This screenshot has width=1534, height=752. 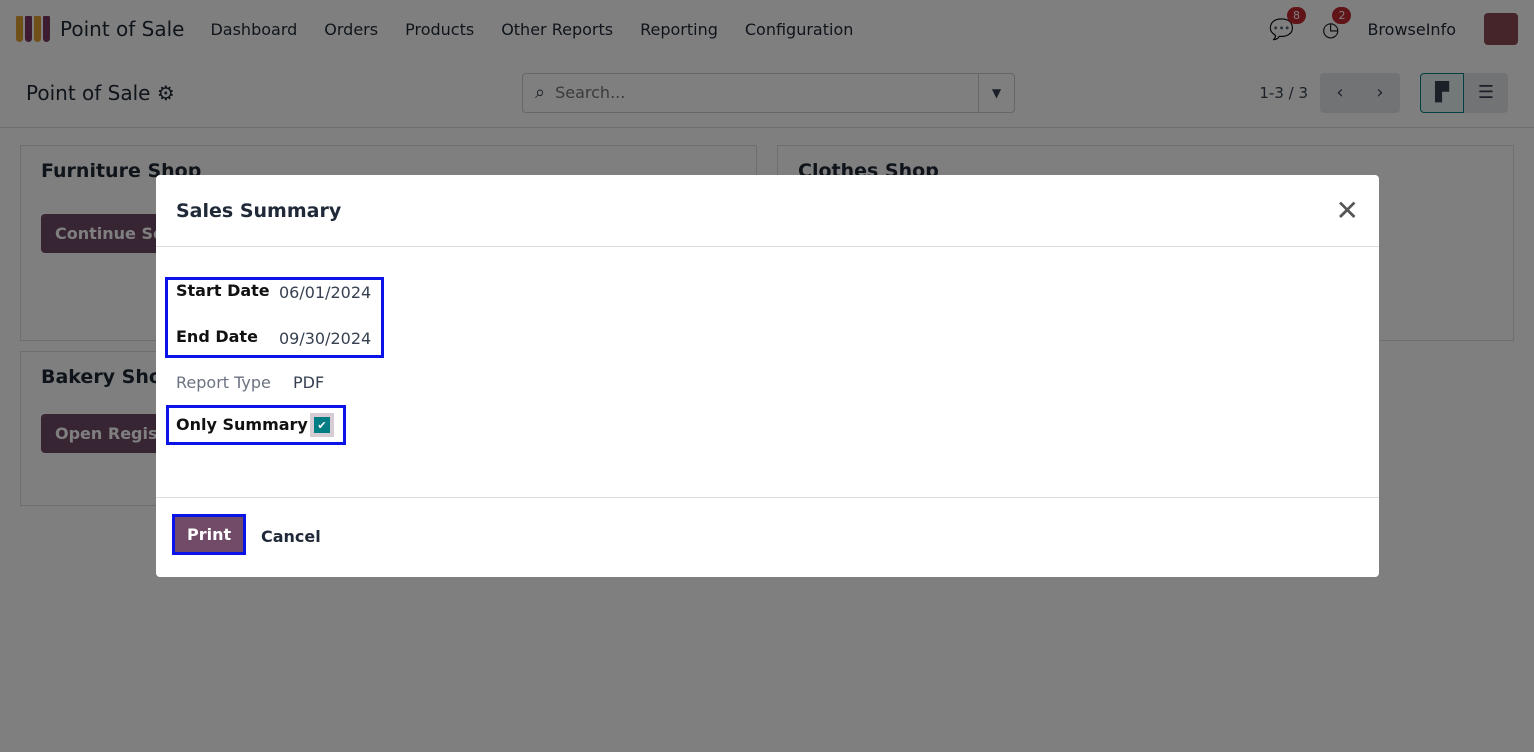 What do you see at coordinates (325, 338) in the screenshot?
I see `end-date-field: 09/30/2024` at bounding box center [325, 338].